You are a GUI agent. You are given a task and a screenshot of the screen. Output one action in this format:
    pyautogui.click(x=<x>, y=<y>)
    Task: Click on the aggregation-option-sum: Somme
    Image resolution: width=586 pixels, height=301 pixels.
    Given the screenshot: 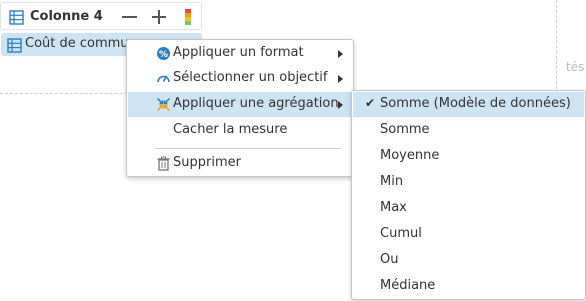 What is the action you would take?
    pyautogui.click(x=468, y=130)
    